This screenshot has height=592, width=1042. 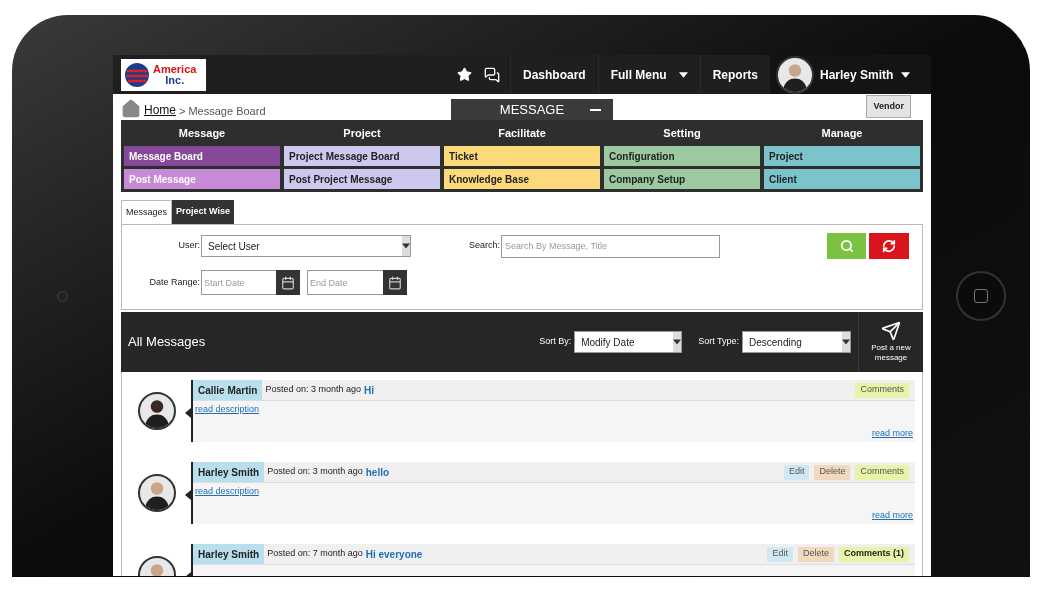 What do you see at coordinates (147, 212) in the screenshot?
I see `tab: Messages` at bounding box center [147, 212].